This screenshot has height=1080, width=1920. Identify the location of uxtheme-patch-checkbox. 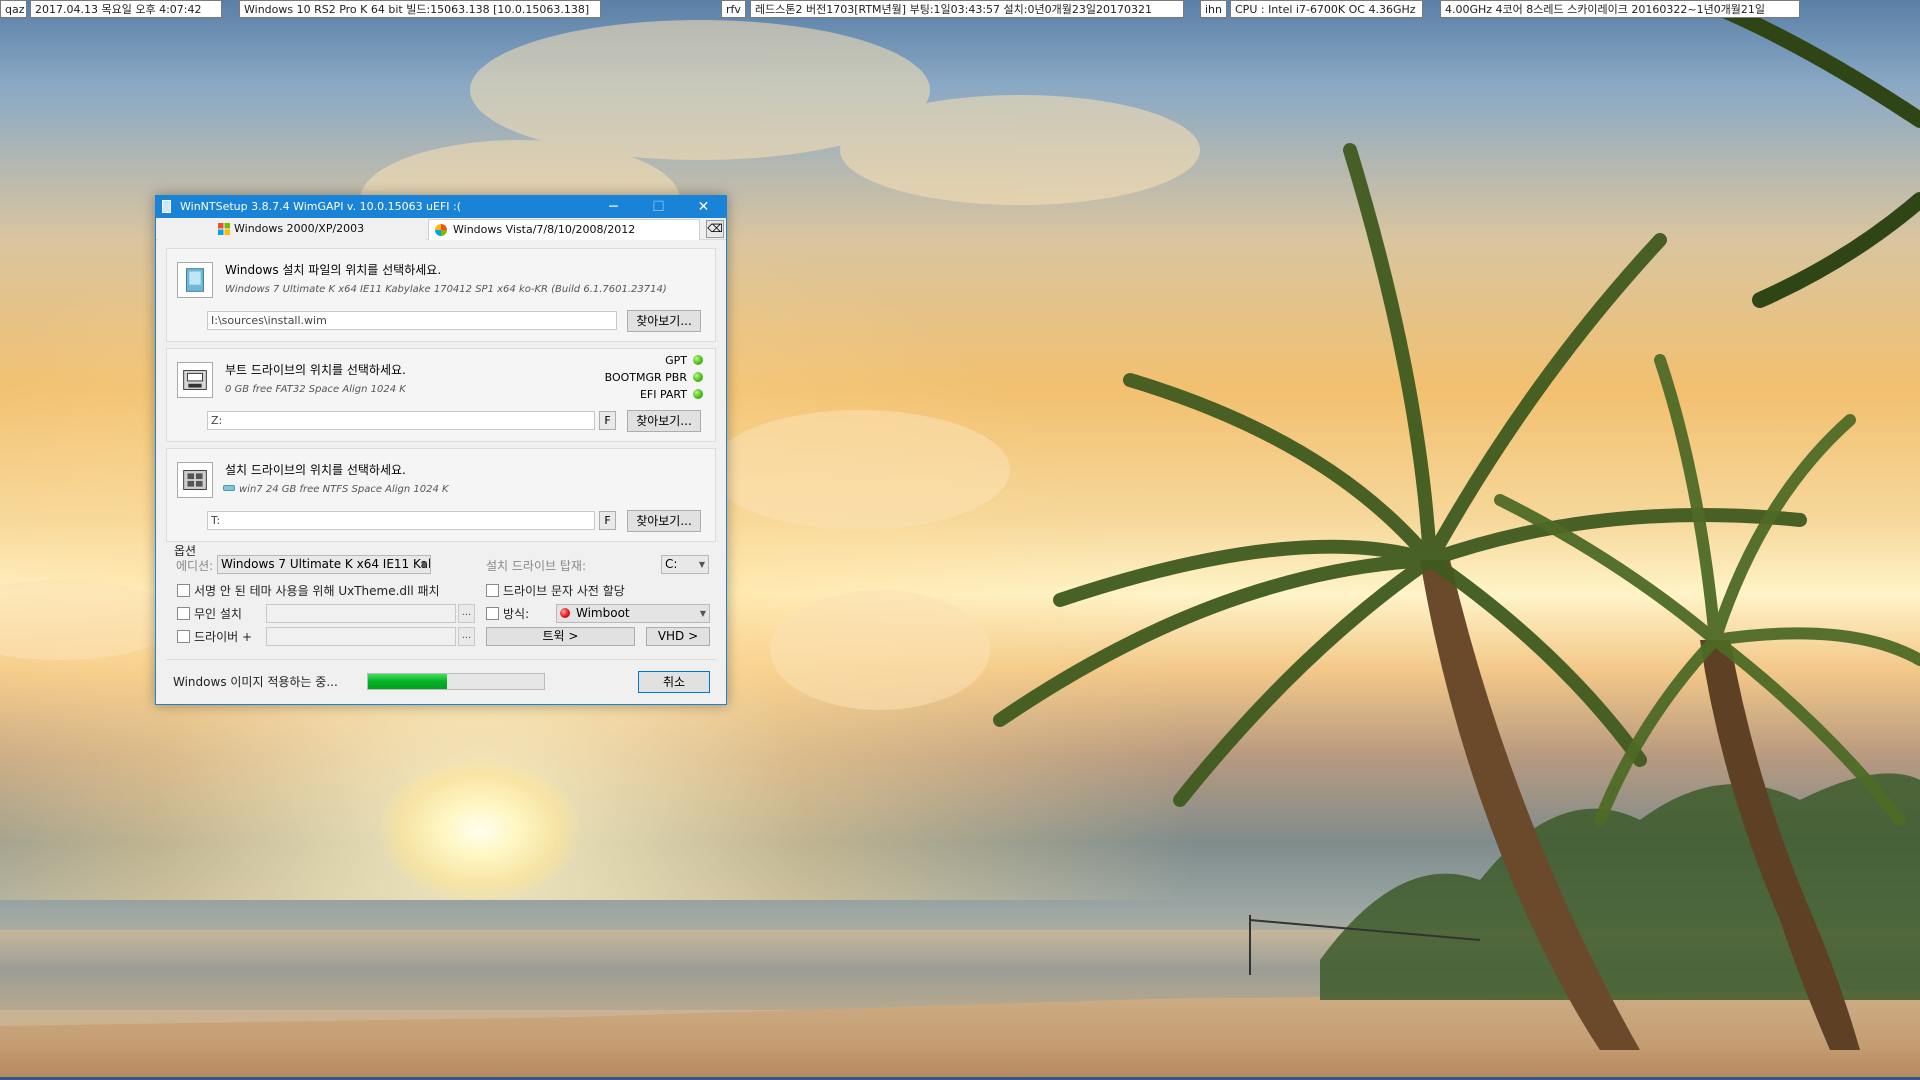
(183, 590).